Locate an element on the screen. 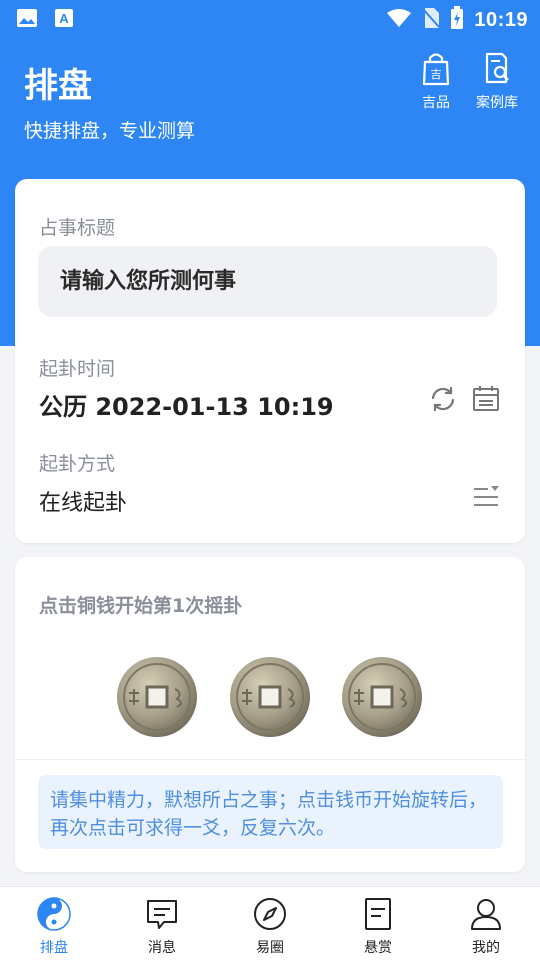 The height and width of the screenshot is (960, 540). bottom-tab-bar: 排盘 消息 易圈 悬赏 我的 is located at coordinates (270, 923).